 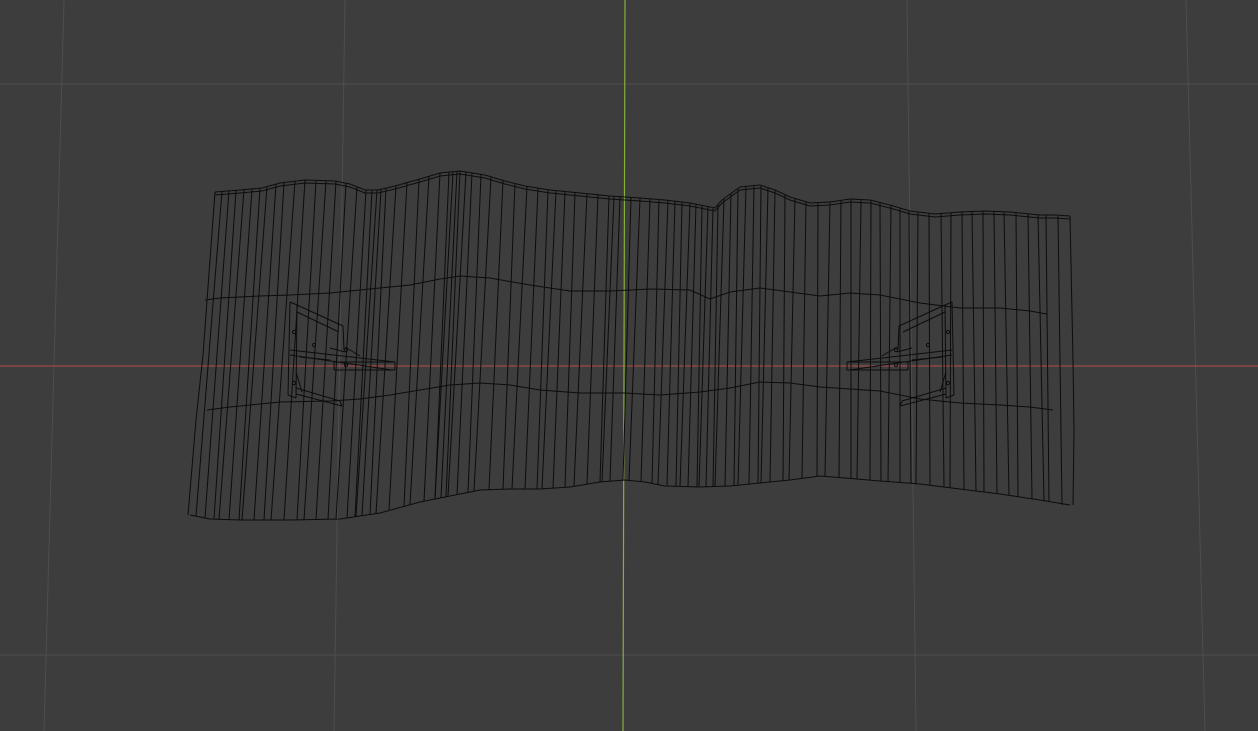 What do you see at coordinates (201, 353) in the screenshot?
I see `wall-left-edge` at bounding box center [201, 353].